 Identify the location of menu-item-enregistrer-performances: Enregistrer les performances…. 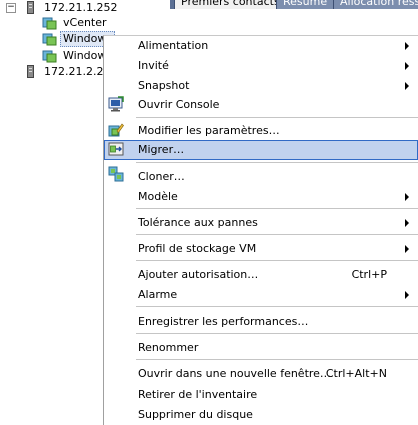
(261, 322).